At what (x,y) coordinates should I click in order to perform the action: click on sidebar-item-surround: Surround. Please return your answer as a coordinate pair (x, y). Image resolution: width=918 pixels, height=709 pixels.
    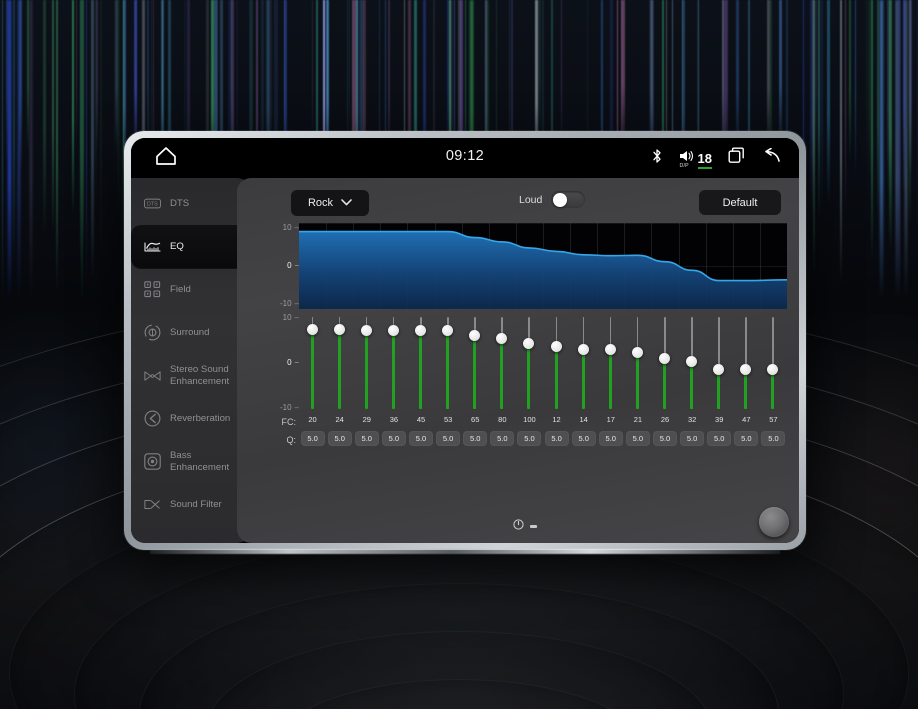
    Looking at the image, I should click on (191, 332).